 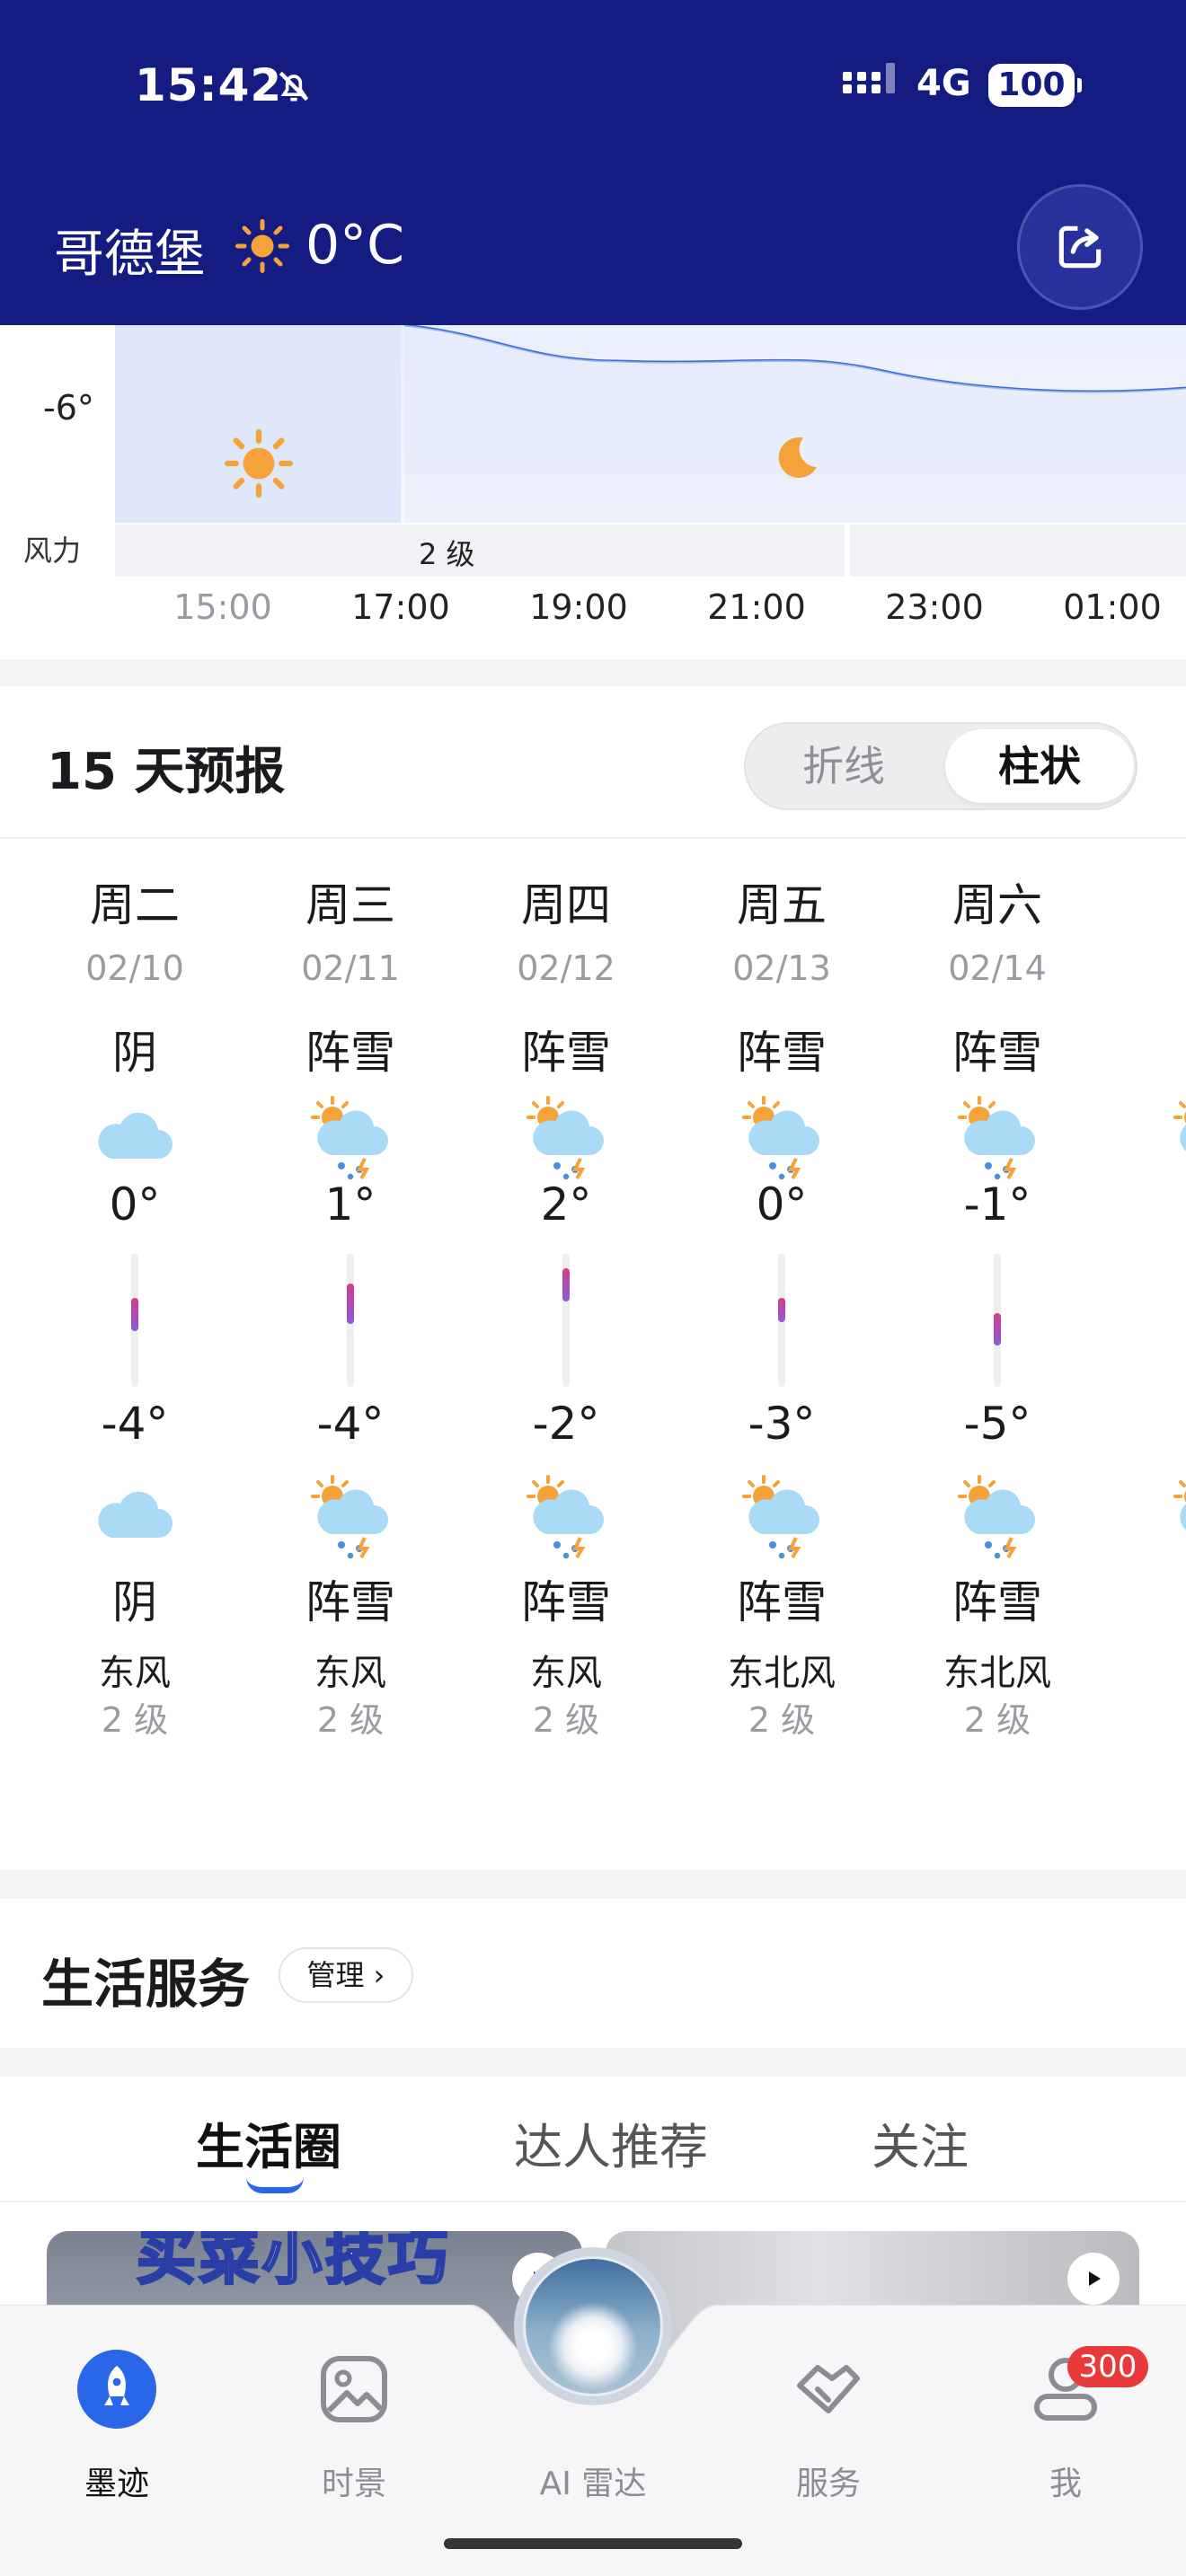 I want to click on date: 02/13, so click(x=781, y=968).